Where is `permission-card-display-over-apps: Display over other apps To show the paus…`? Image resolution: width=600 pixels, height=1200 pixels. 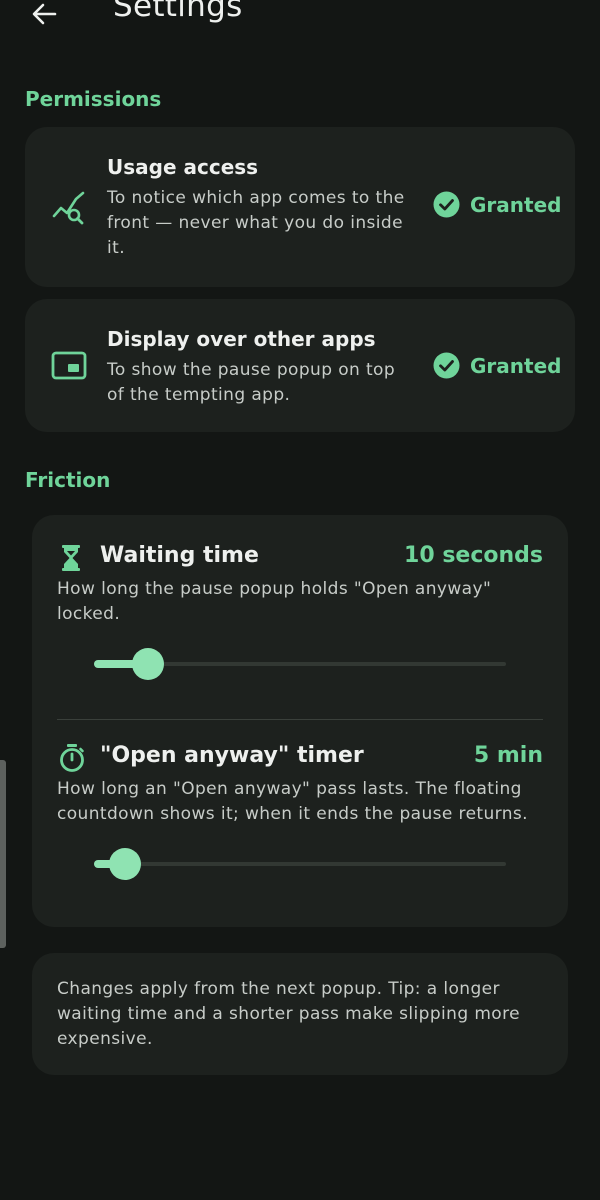
permission-card-display-over-apps: Display over other apps To show the paus… is located at coordinates (300, 365).